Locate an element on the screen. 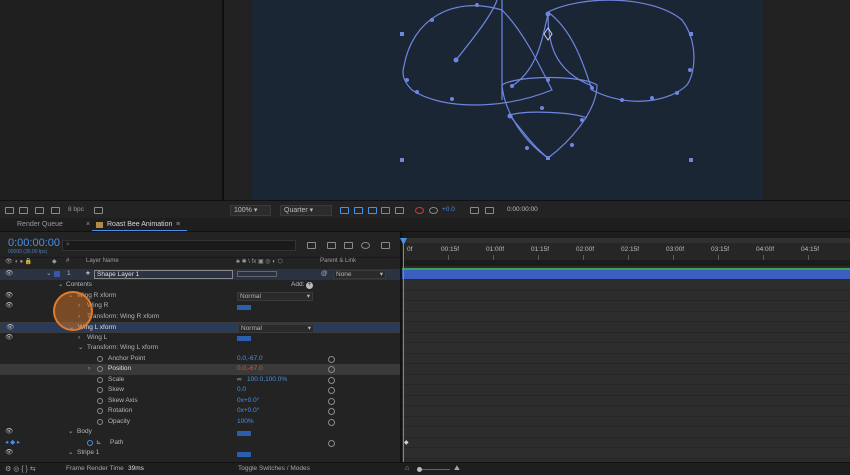 This screenshot has height=475, width=850. show-snapshot-icon is located at coordinates (489, 210).